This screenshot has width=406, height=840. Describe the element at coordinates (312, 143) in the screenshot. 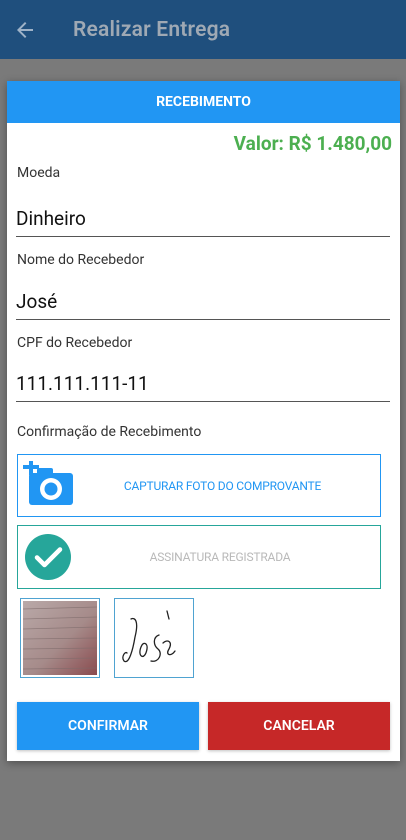

I see `valor-amount: Valor: R$ 1.480,00` at that location.